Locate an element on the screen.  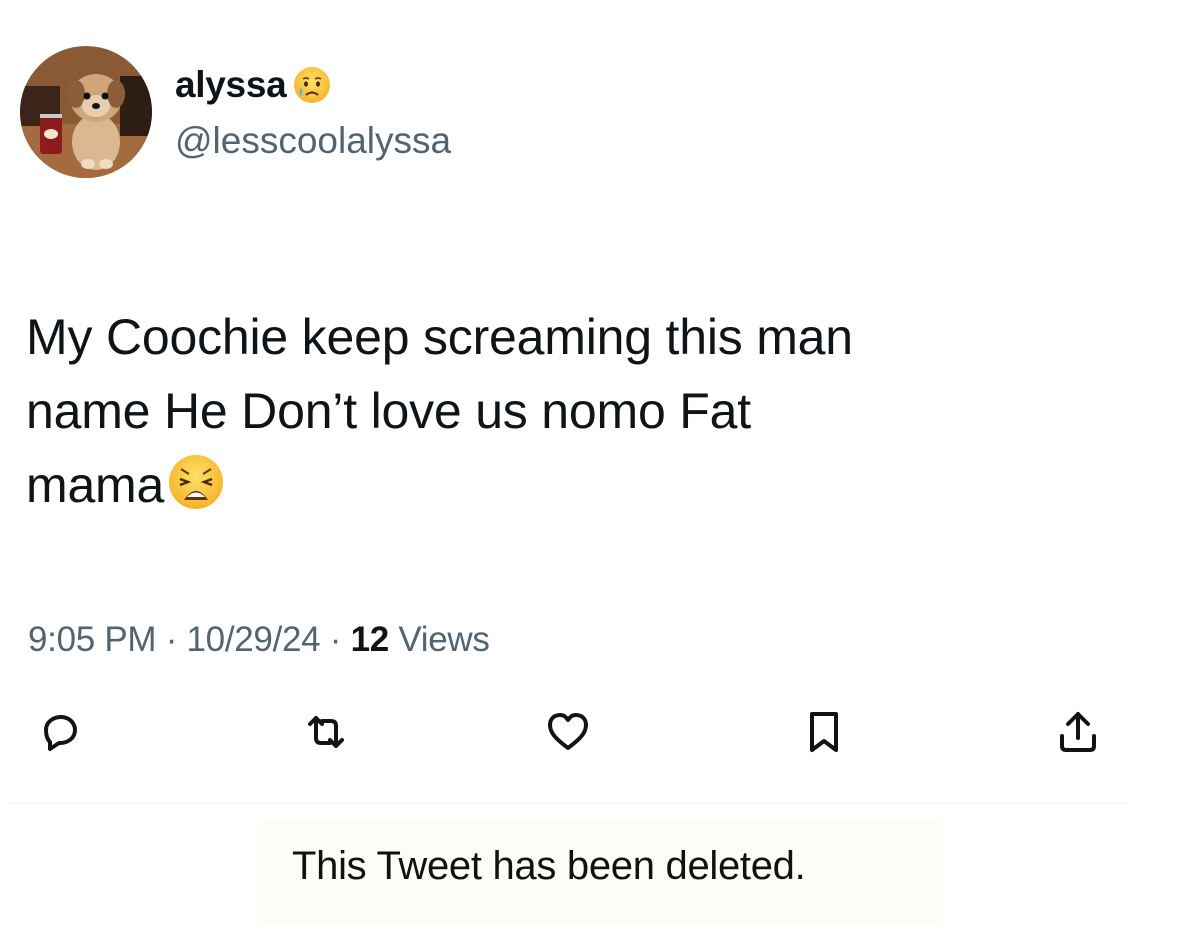
share-button is located at coordinates (1078, 732).